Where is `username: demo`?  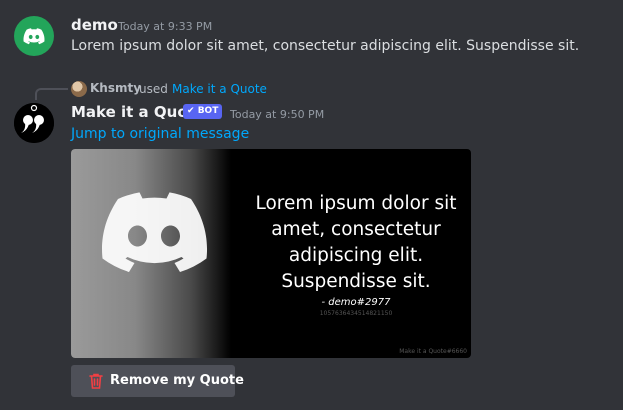 username: demo is located at coordinates (94, 25).